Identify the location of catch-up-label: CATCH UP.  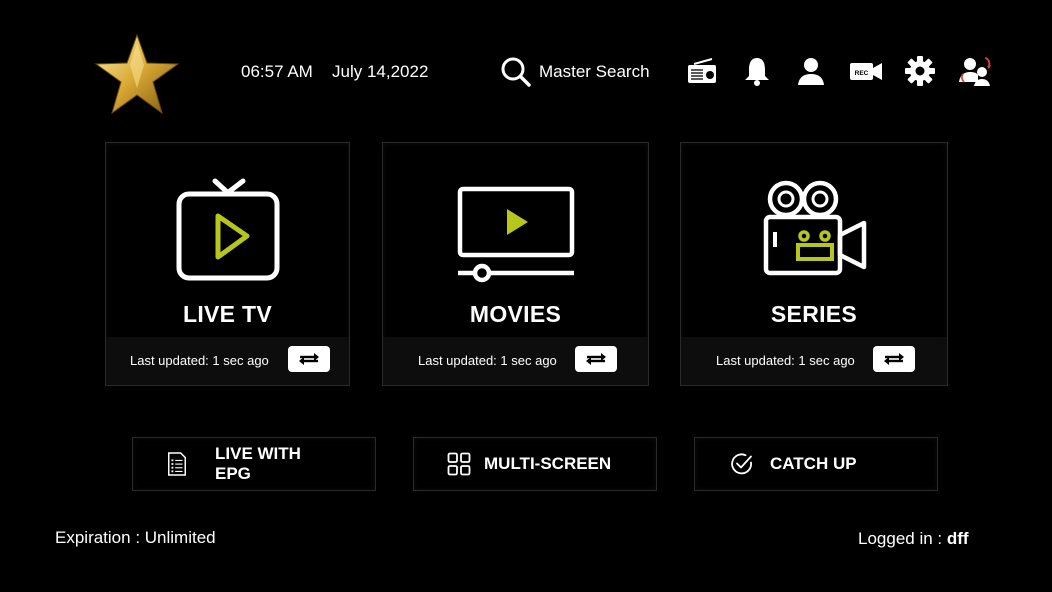
(813, 463).